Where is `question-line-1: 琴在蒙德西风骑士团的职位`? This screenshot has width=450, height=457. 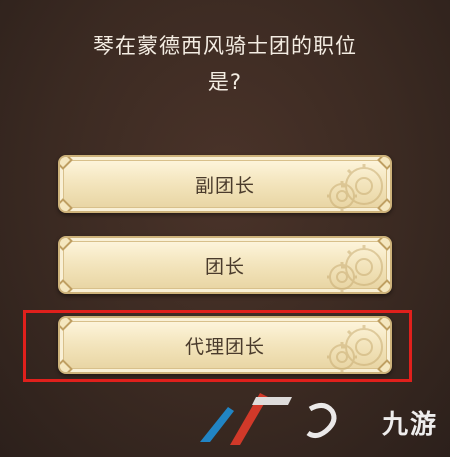
question-line-1: 琴在蒙德西风骑士团的职位 is located at coordinates (225, 46).